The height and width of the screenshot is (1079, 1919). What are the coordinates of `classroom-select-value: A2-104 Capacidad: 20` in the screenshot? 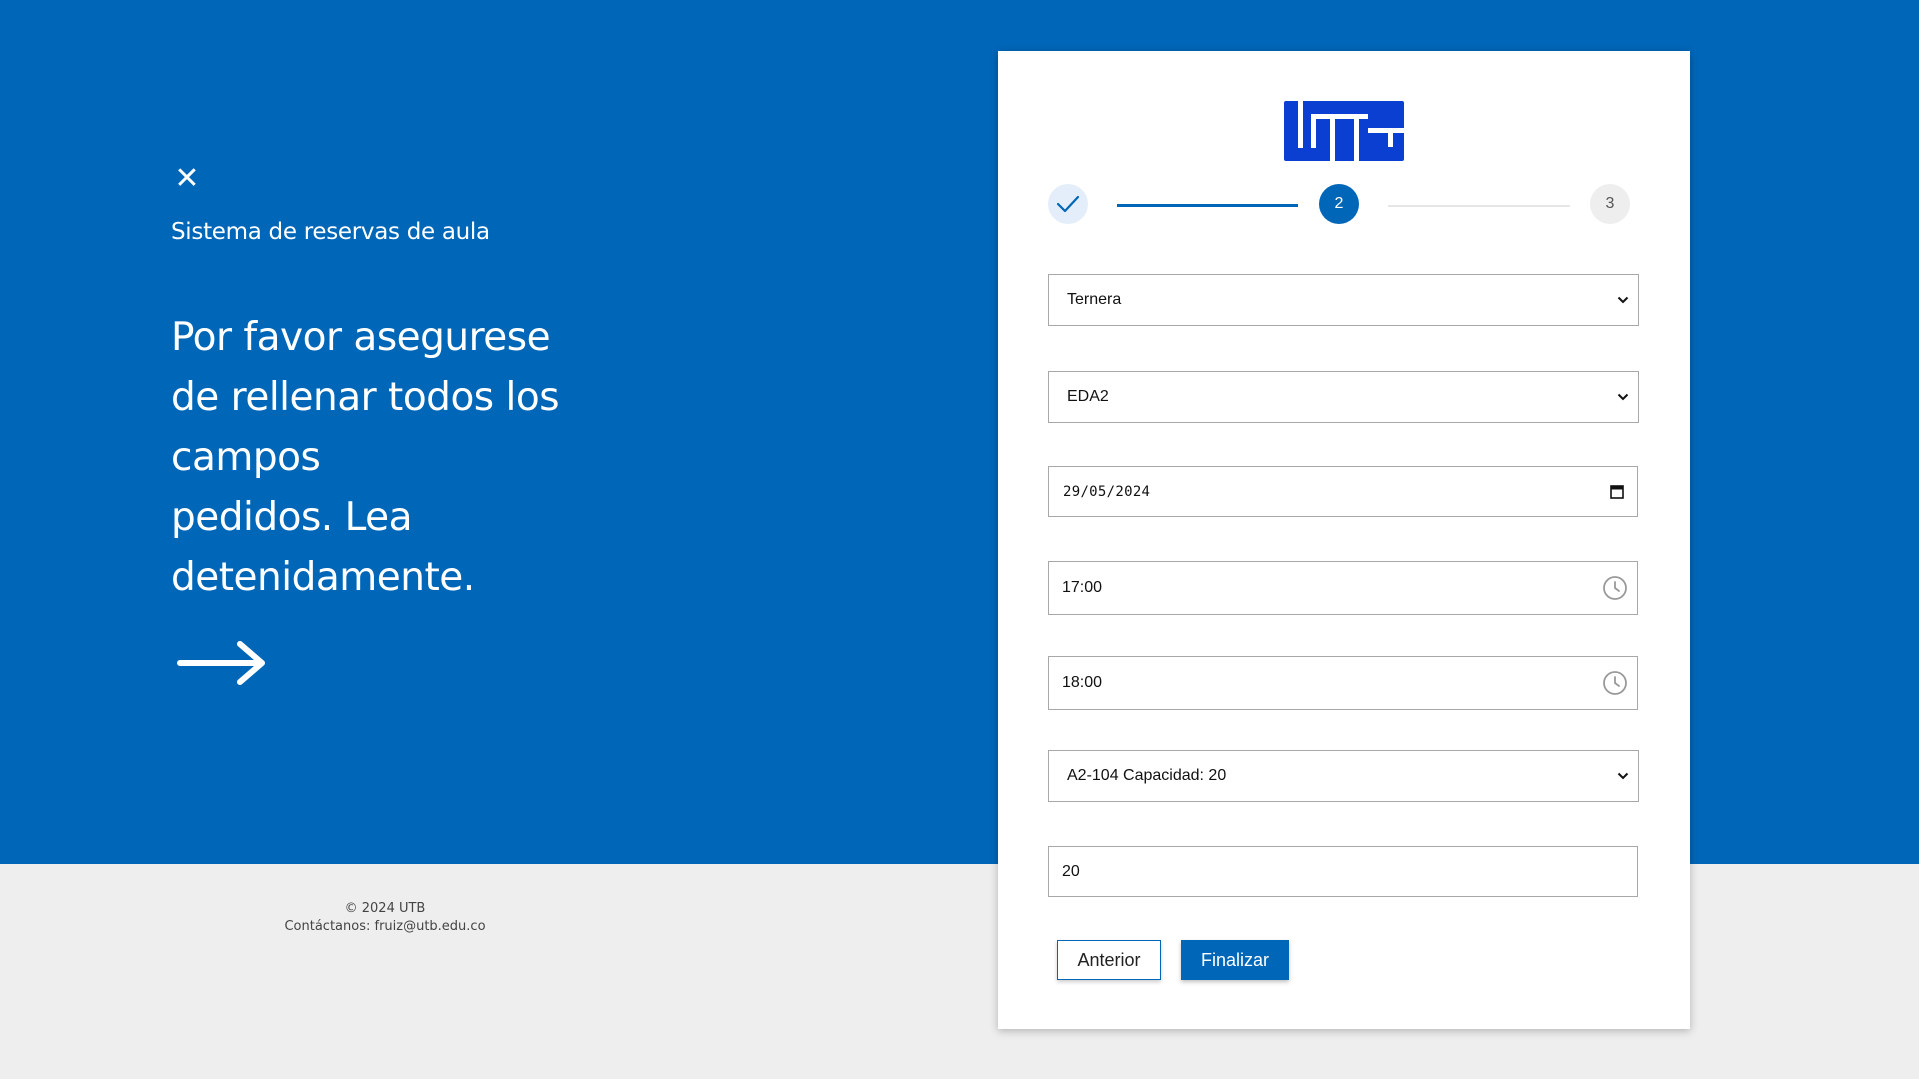 It's located at (1147, 775).